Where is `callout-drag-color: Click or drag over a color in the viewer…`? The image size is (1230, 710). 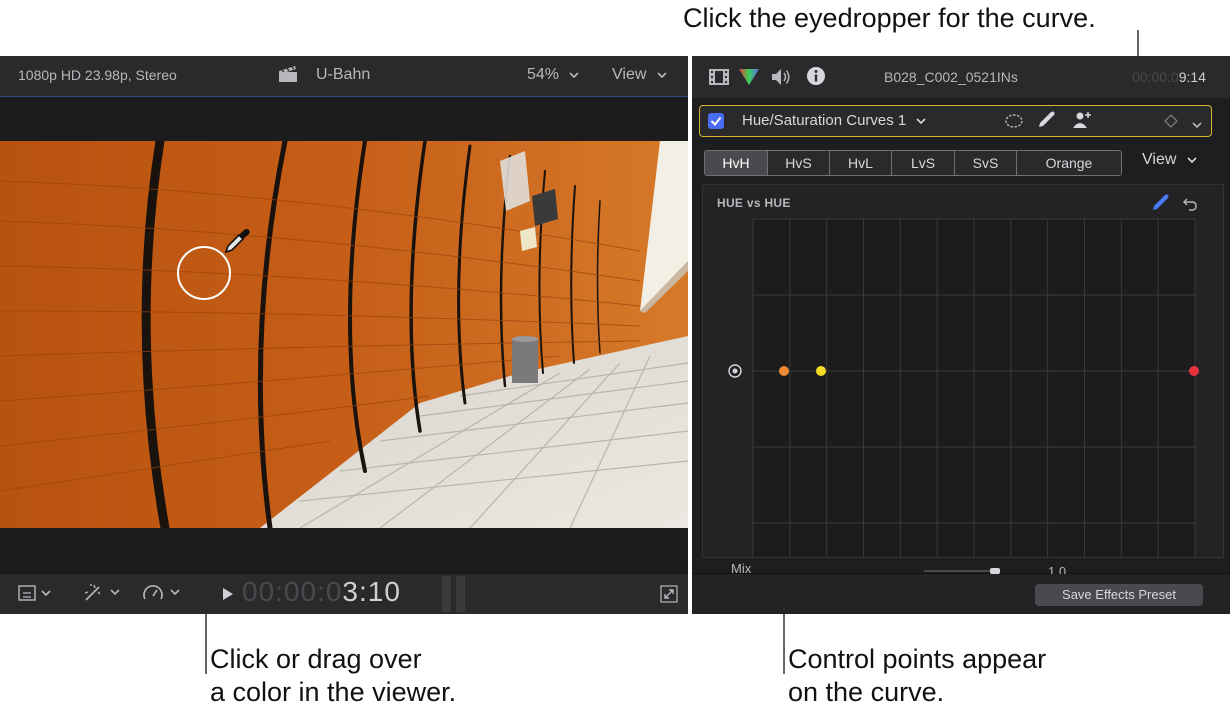
callout-drag-color: Click or drag over a color in the viewer… is located at coordinates (333, 676).